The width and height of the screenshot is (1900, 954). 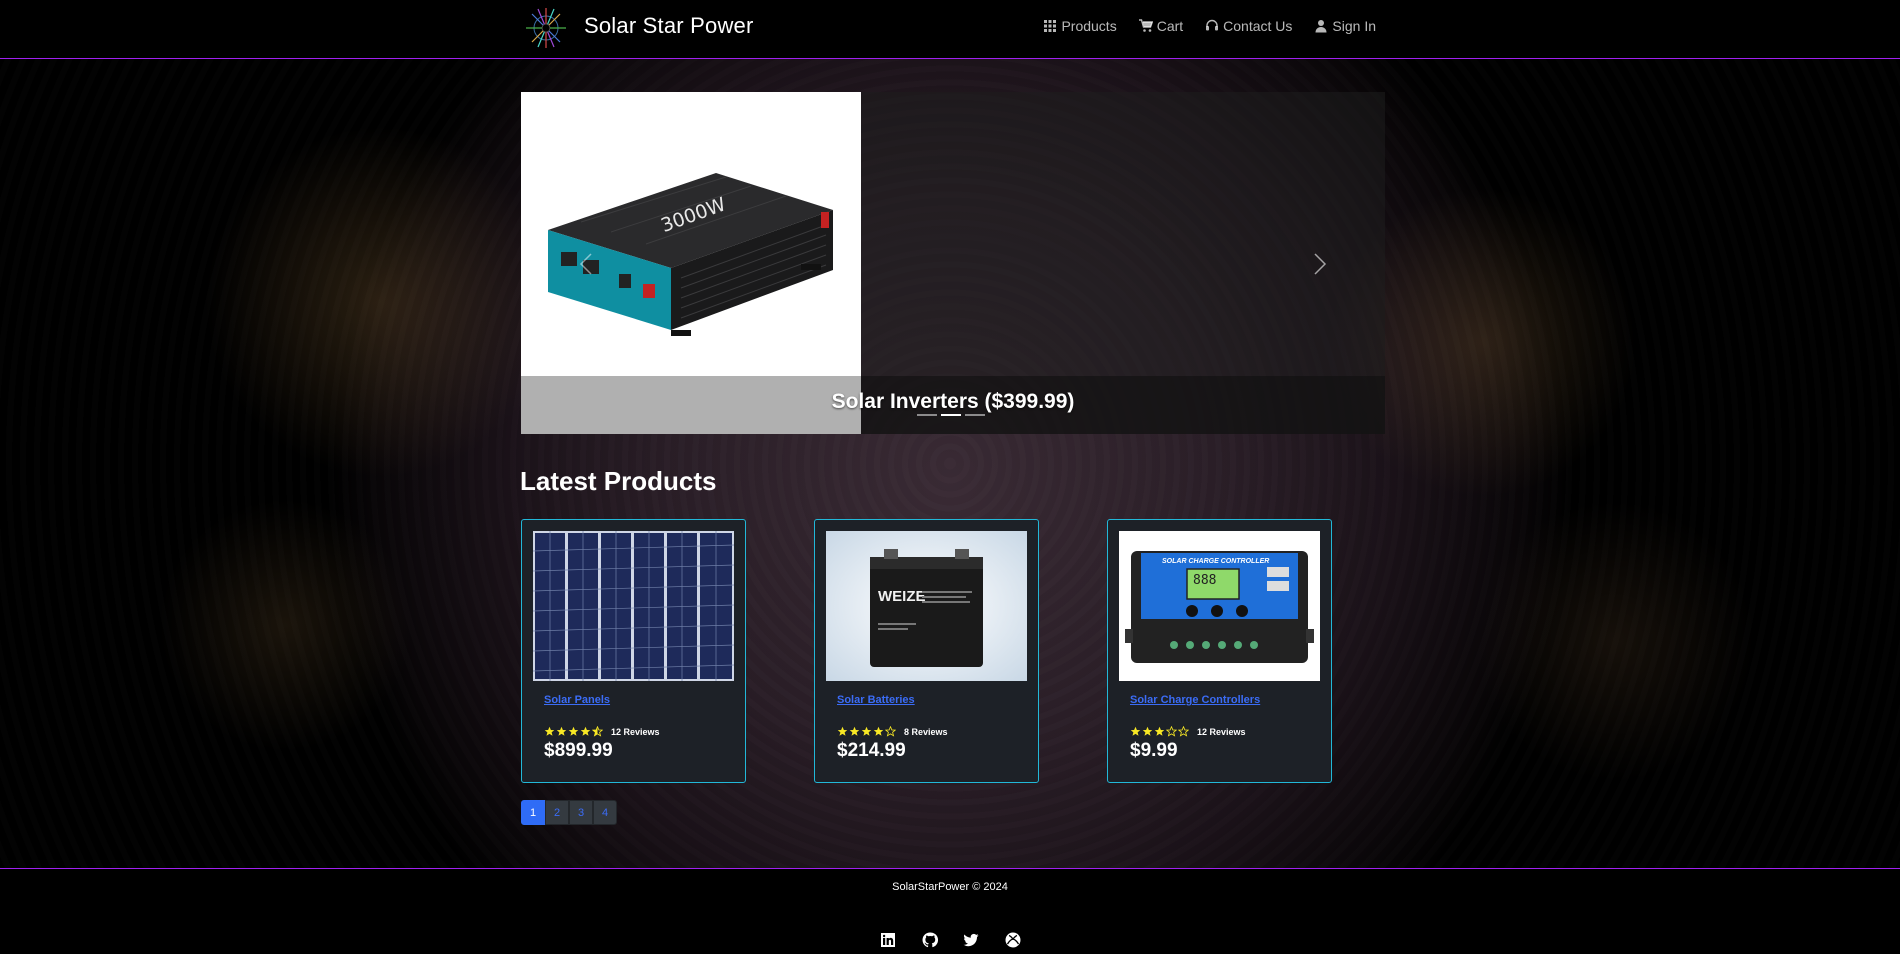 What do you see at coordinates (926, 731) in the screenshot?
I see `reviews-count: 8 Reviews` at bounding box center [926, 731].